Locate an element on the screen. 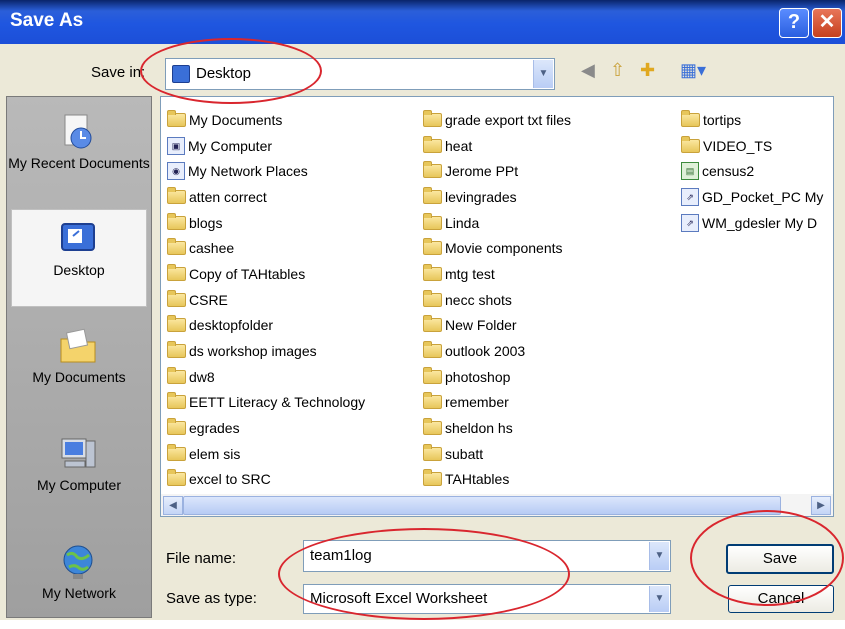 This screenshot has height=629, width=845. item-label: necc shots is located at coordinates (478, 299).